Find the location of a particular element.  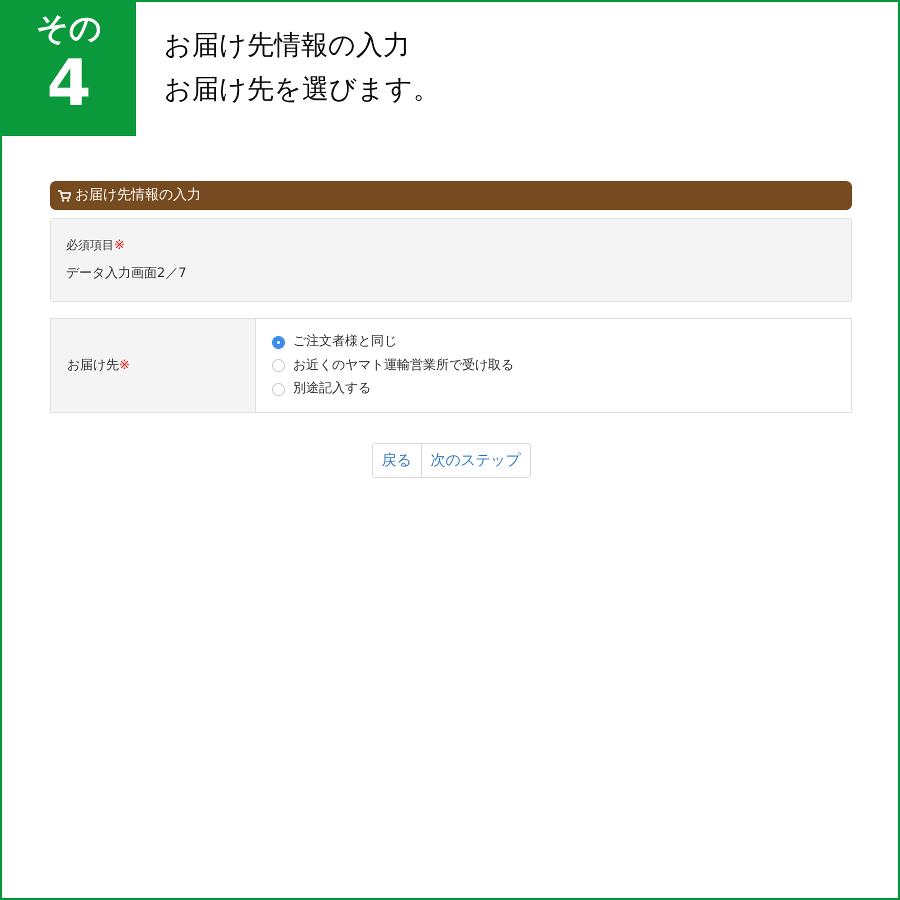

radio-option: お近くのヤマト運輸営業所で受け取る is located at coordinates (393, 366).